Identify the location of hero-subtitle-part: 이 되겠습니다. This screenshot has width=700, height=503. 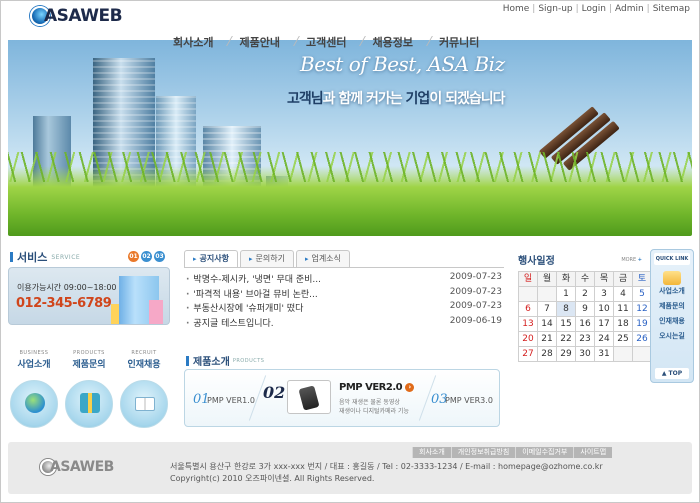
(467, 99).